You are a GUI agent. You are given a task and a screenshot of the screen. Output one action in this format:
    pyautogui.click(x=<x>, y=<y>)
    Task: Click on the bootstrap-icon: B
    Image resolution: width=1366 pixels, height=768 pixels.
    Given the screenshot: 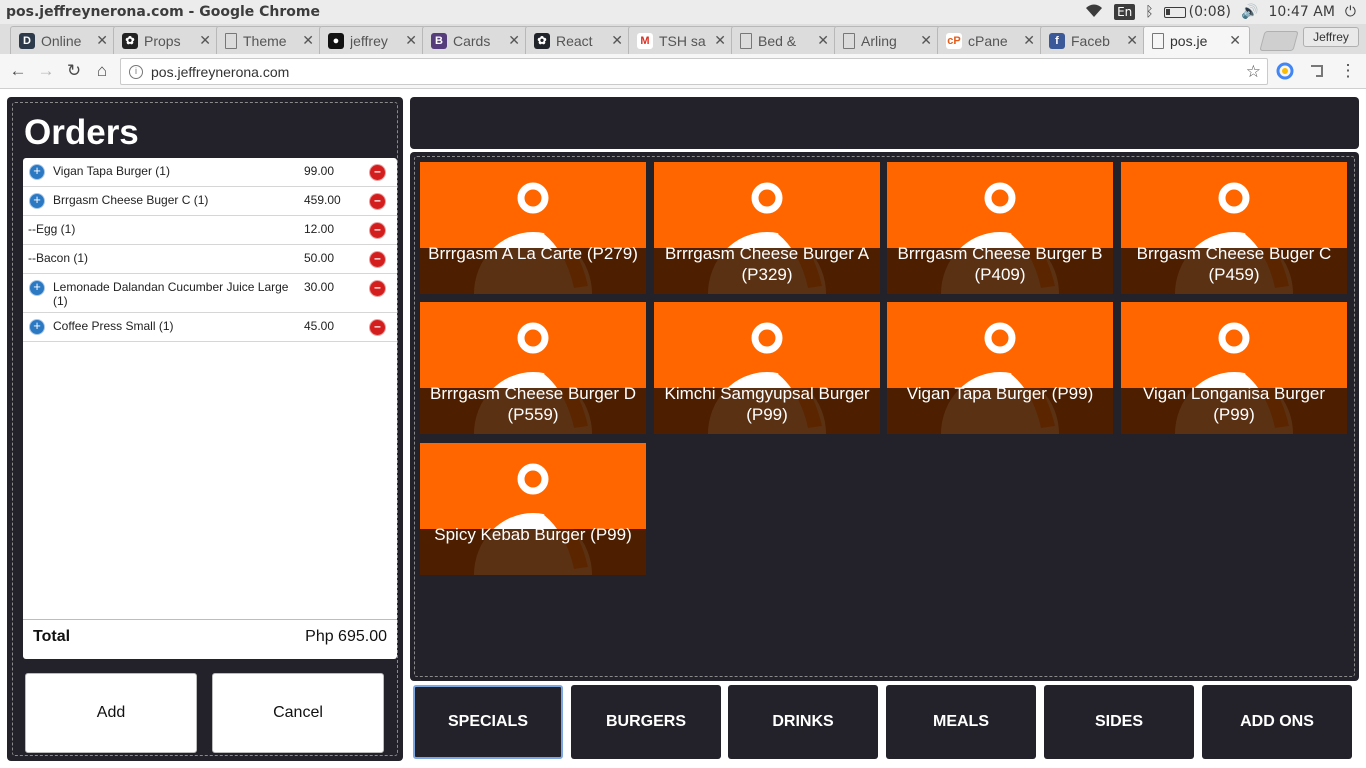 What is the action you would take?
    pyautogui.click(x=439, y=40)
    